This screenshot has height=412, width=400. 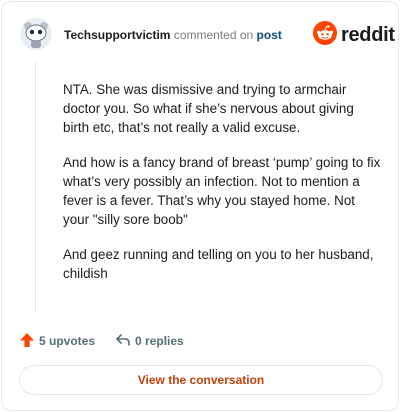 What do you see at coordinates (325, 35) in the screenshot?
I see `reddit-logo-icon` at bounding box center [325, 35].